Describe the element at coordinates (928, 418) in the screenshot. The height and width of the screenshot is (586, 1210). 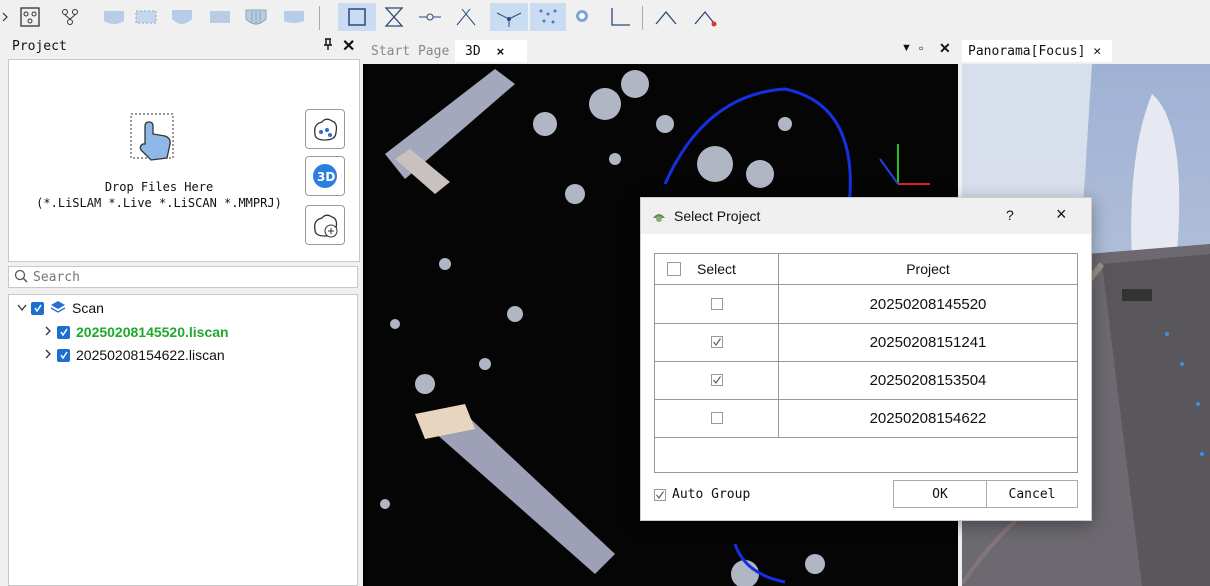
I see `project-cell: 20250208154622` at that location.